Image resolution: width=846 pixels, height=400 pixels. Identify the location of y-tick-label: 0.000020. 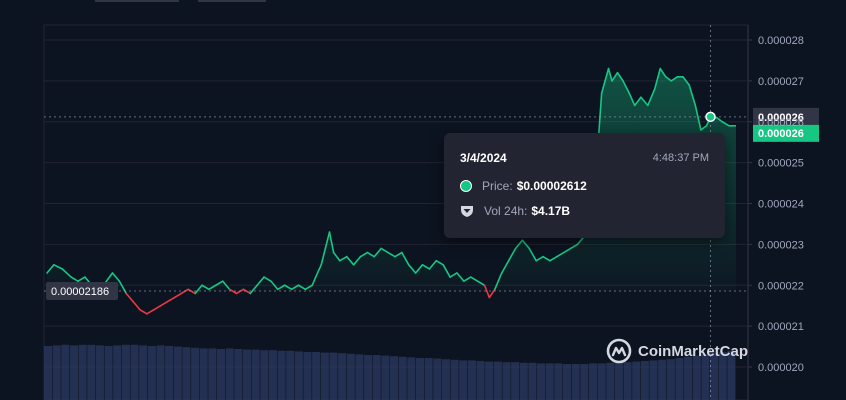
(781, 368).